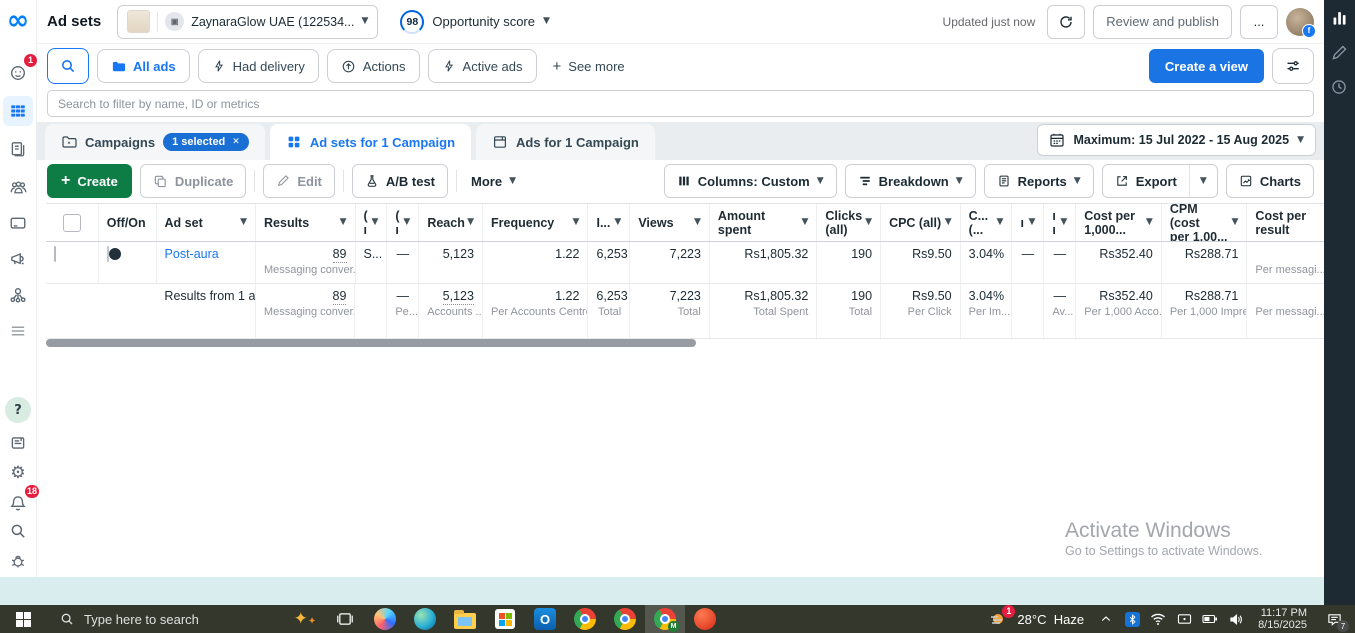 The image size is (1355, 633). Describe the element at coordinates (987, 222) in the screenshot. I see `col-ctr: C... (... ▼` at that location.